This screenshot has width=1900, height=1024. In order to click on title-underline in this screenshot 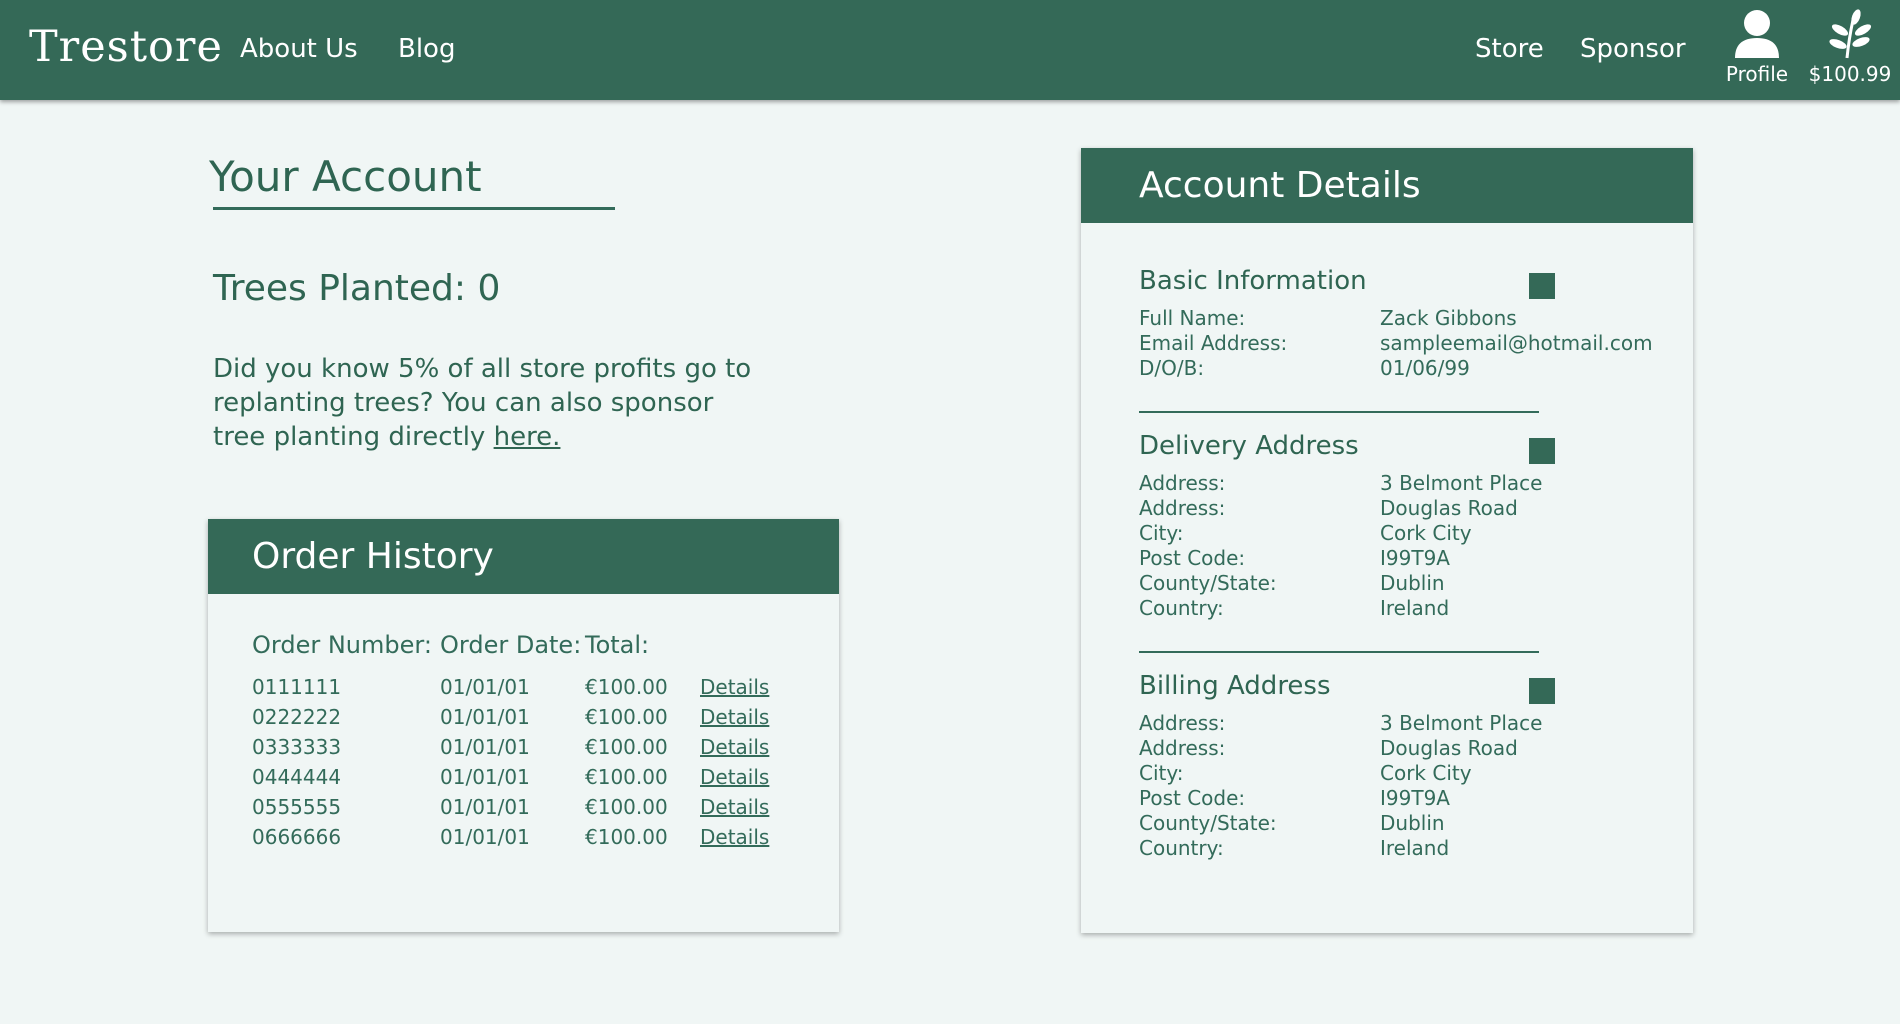, I will do `click(414, 208)`.